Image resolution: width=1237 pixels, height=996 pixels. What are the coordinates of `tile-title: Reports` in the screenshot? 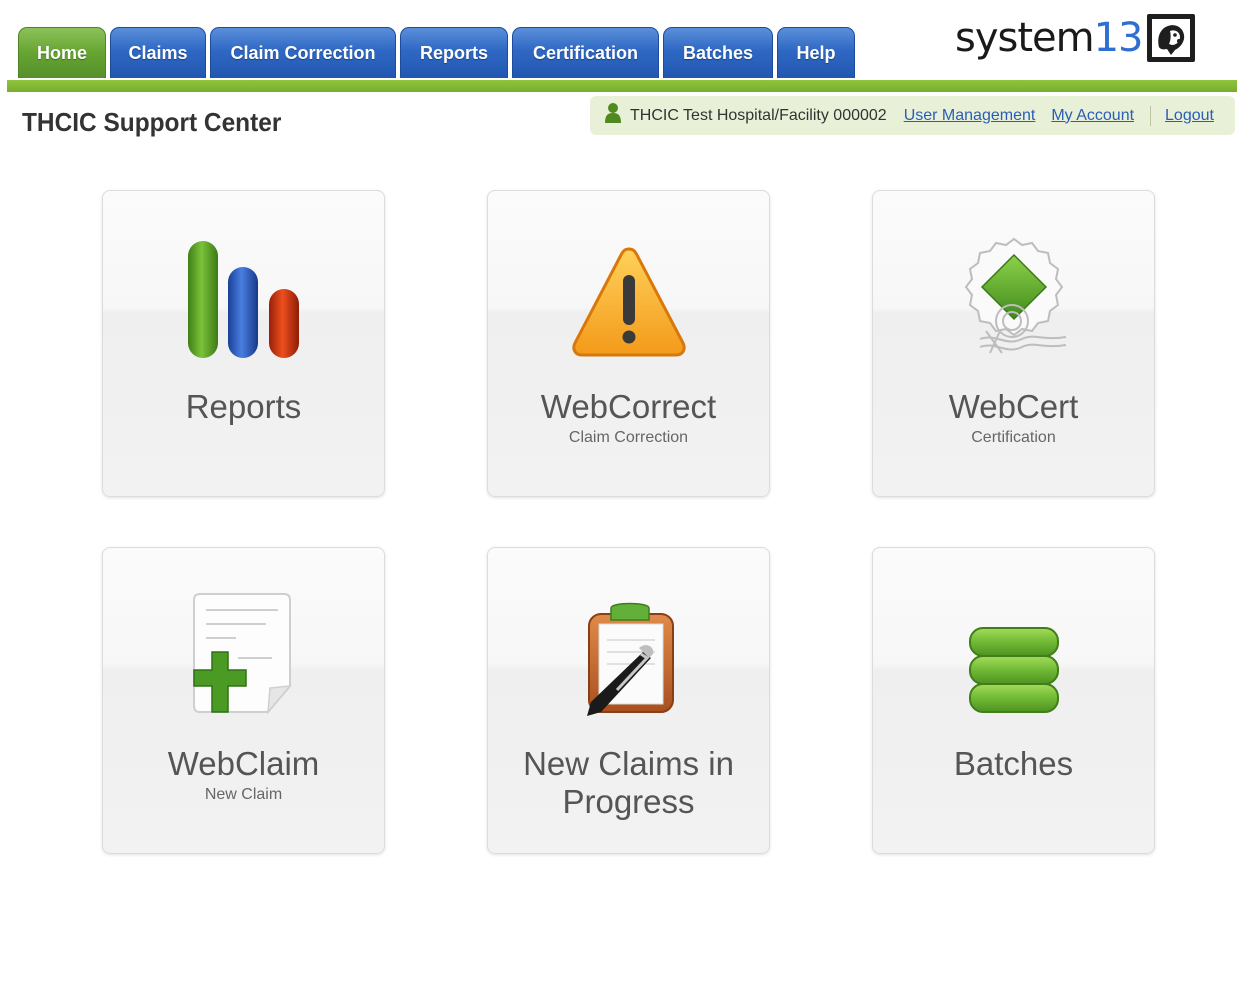 It's located at (243, 406).